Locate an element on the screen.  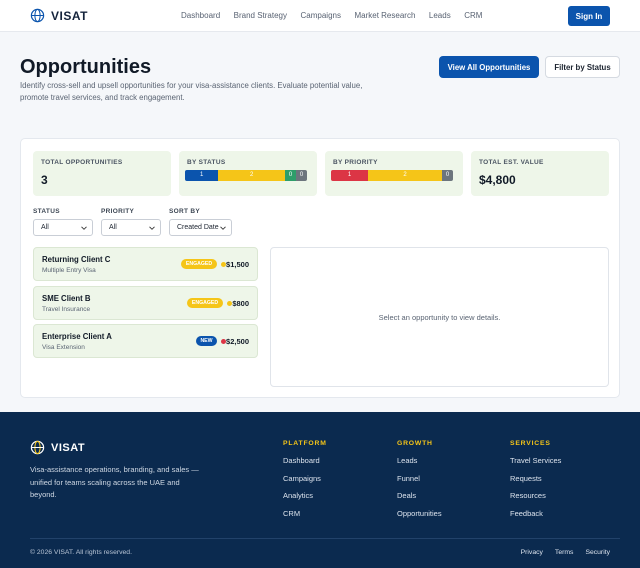
priority-segment-low: 0 is located at coordinates (447, 175).